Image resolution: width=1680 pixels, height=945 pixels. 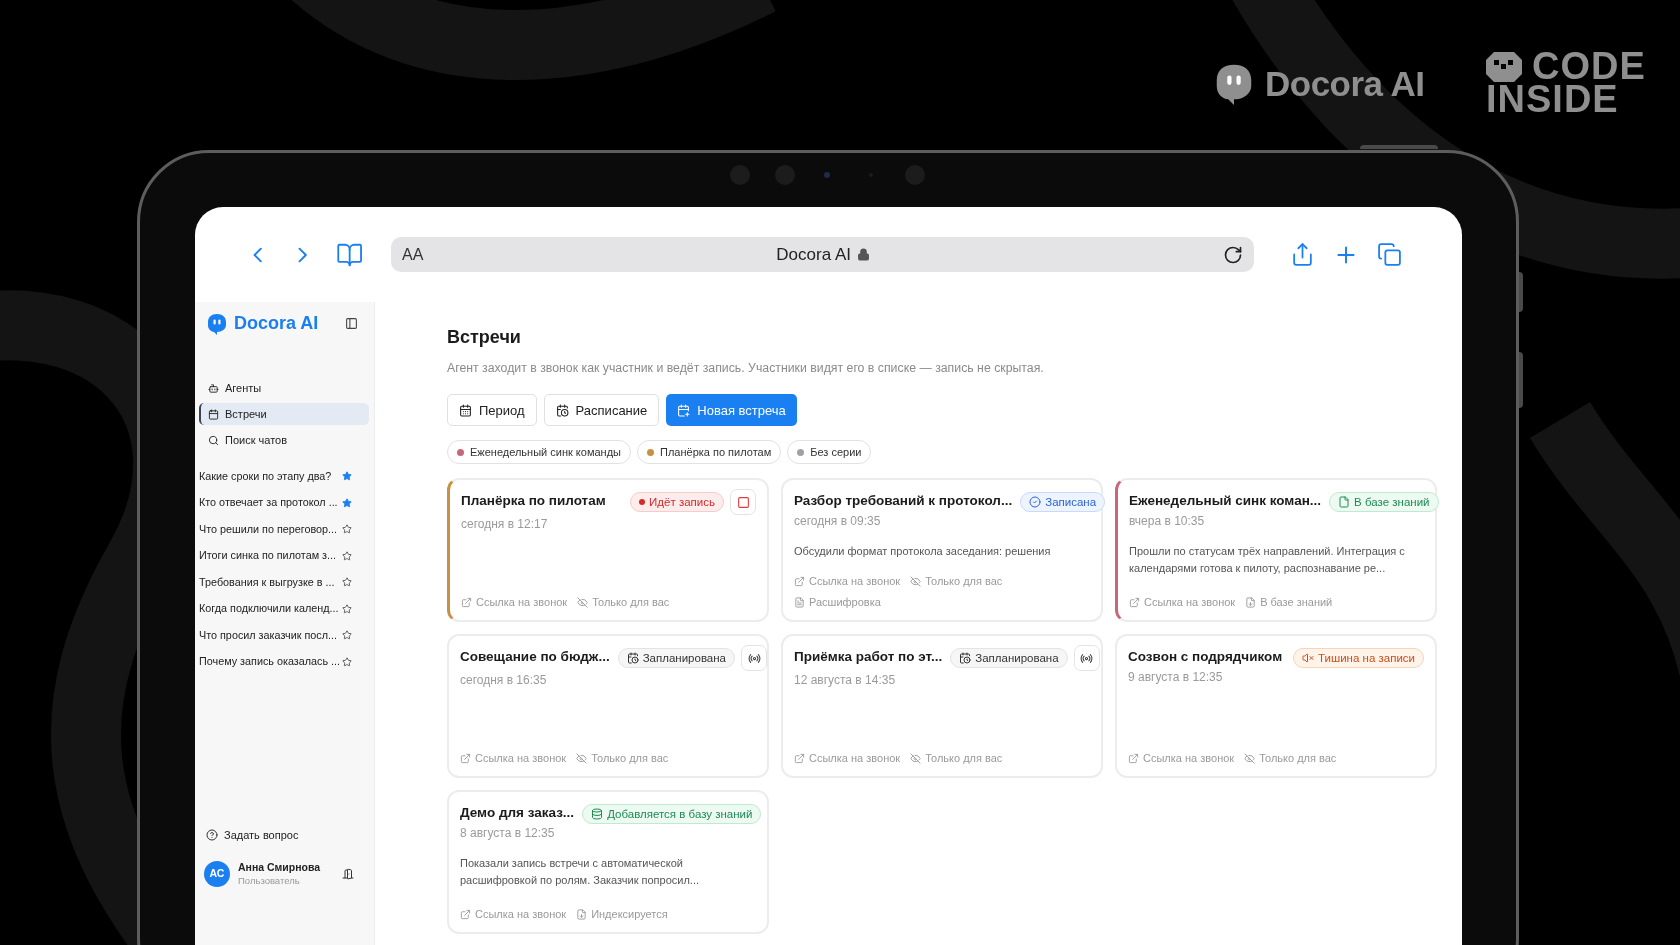 What do you see at coordinates (1345, 84) in the screenshot?
I see `brand-logo-text: Docora AI` at bounding box center [1345, 84].